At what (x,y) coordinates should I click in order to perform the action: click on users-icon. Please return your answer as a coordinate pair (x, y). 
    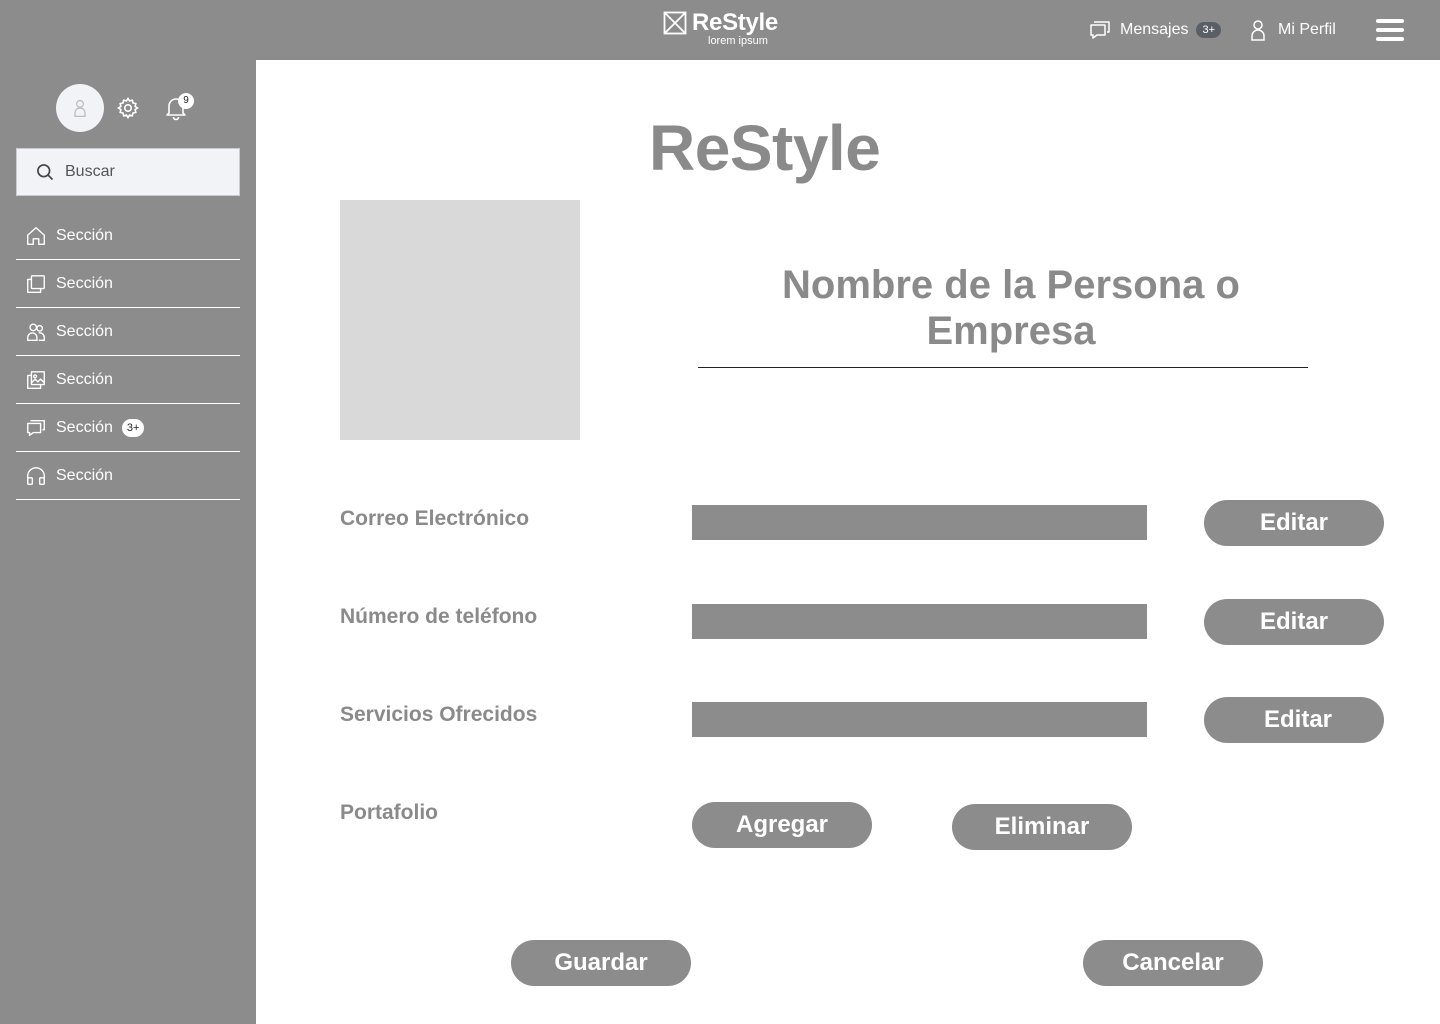
    Looking at the image, I should click on (36, 332).